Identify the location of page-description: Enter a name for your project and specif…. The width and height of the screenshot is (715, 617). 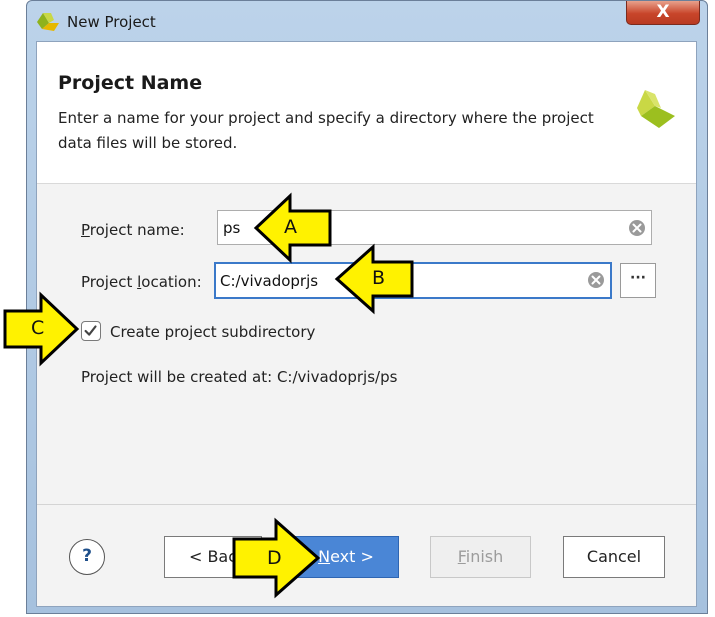
(326, 130).